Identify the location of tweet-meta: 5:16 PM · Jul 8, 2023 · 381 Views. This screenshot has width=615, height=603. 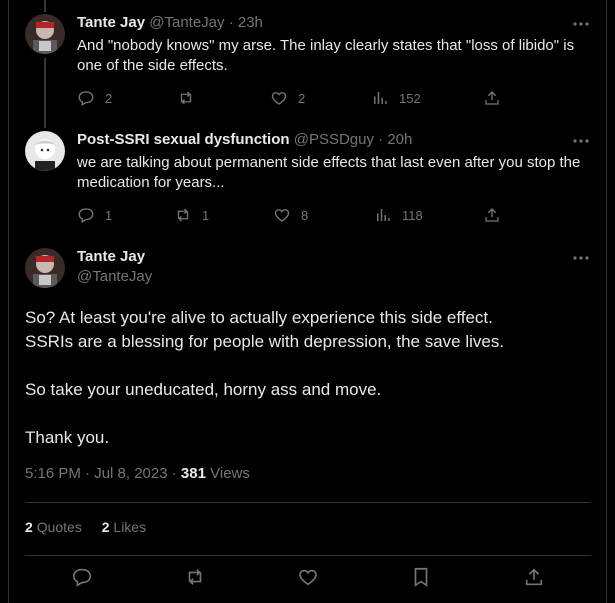
(137, 473).